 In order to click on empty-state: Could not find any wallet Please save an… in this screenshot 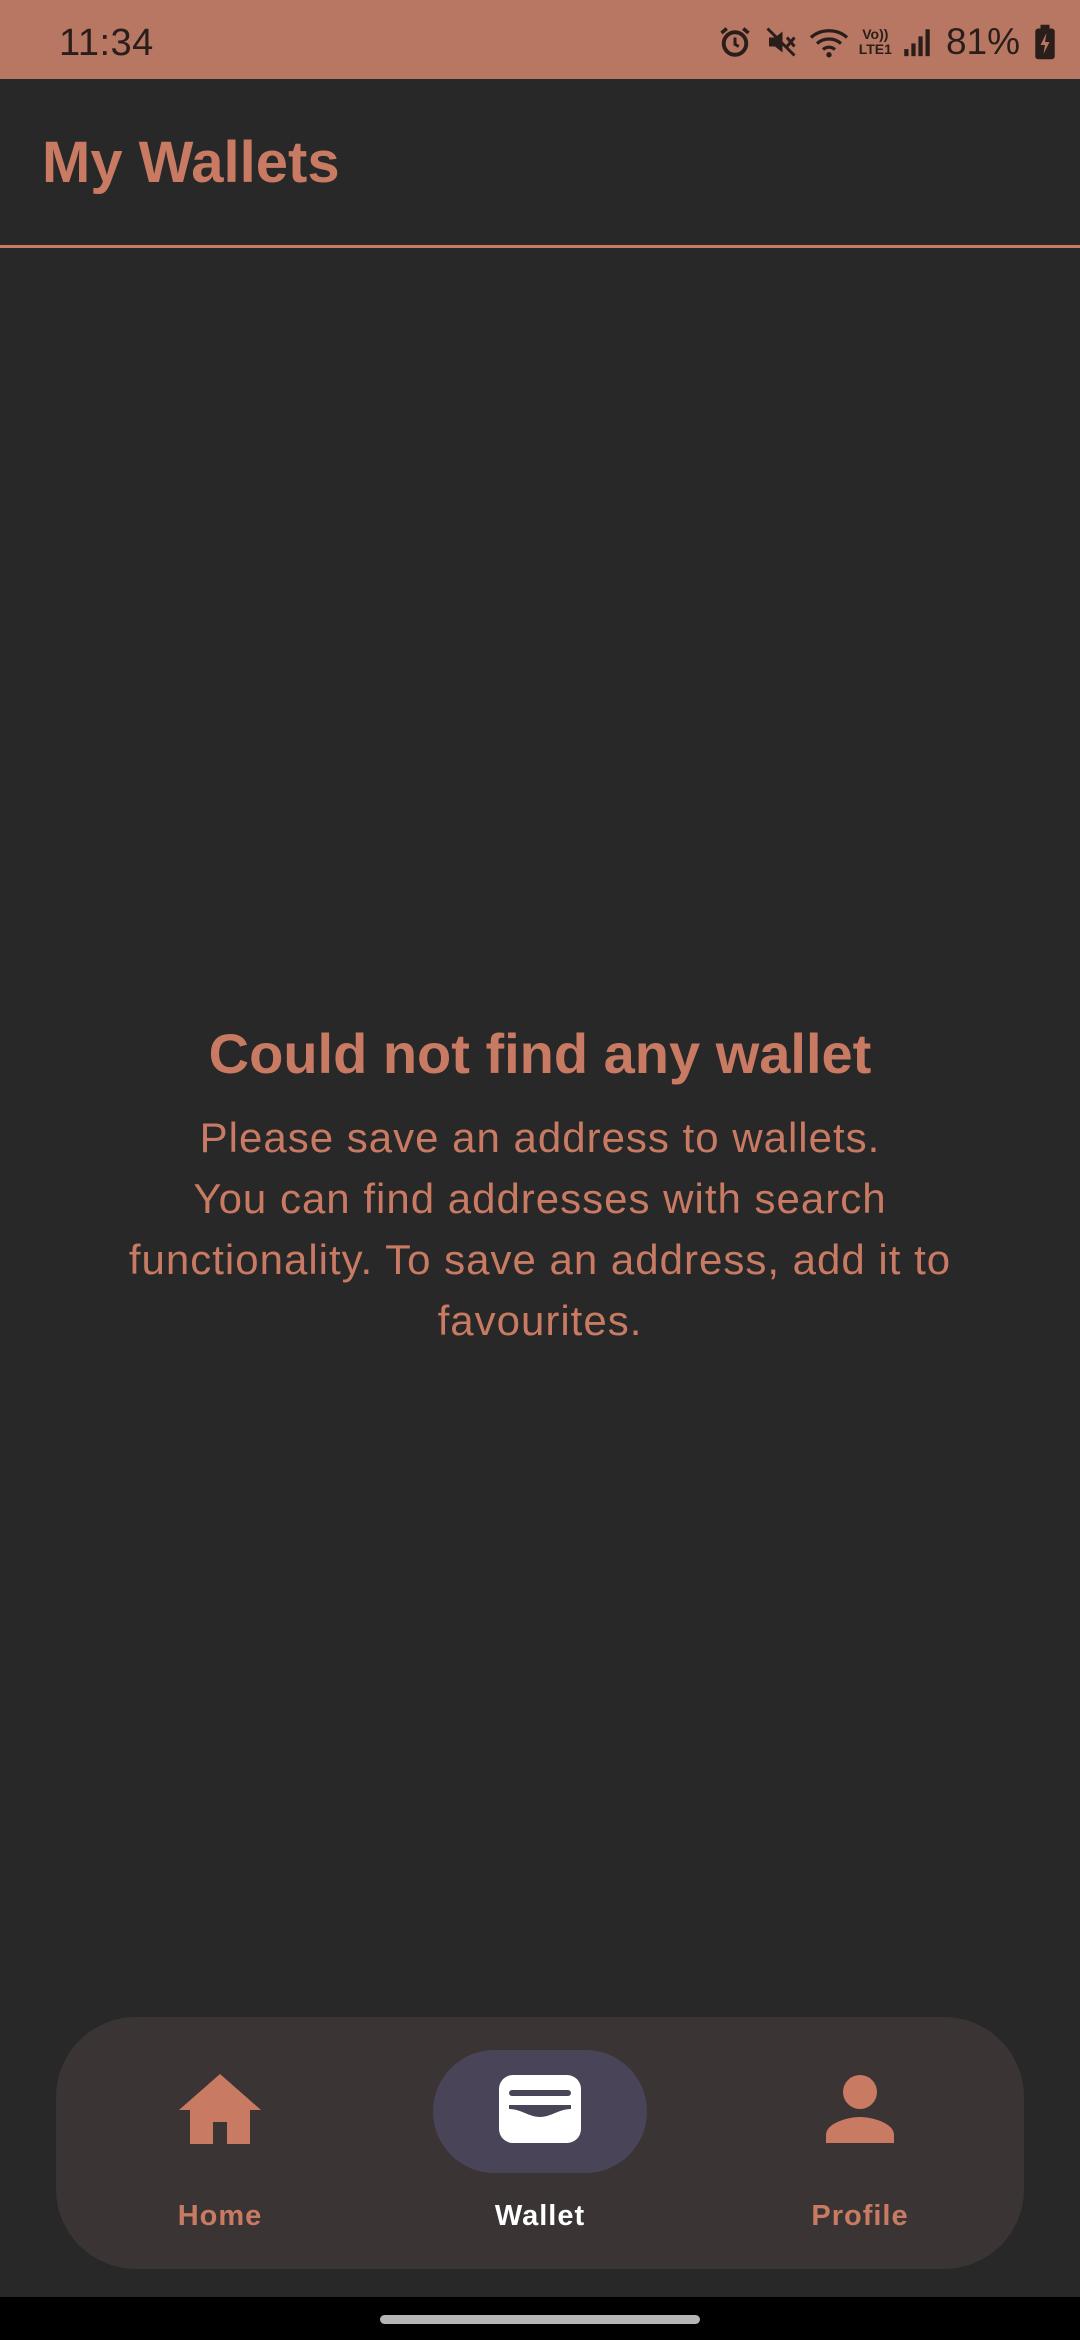, I will do `click(540, 1183)`.